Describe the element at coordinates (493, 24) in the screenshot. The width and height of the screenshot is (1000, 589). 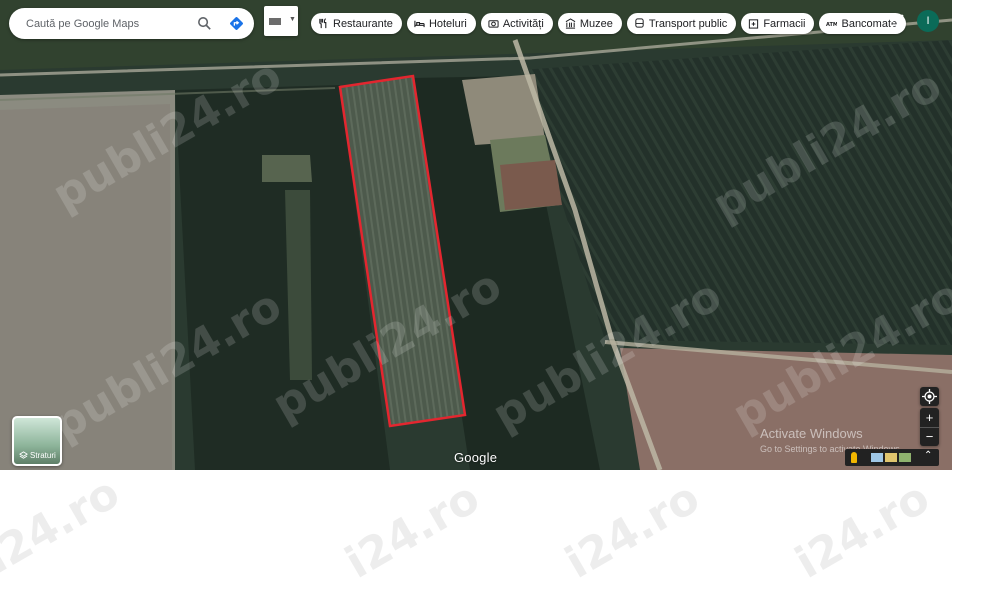
I see `camera-icon` at that location.